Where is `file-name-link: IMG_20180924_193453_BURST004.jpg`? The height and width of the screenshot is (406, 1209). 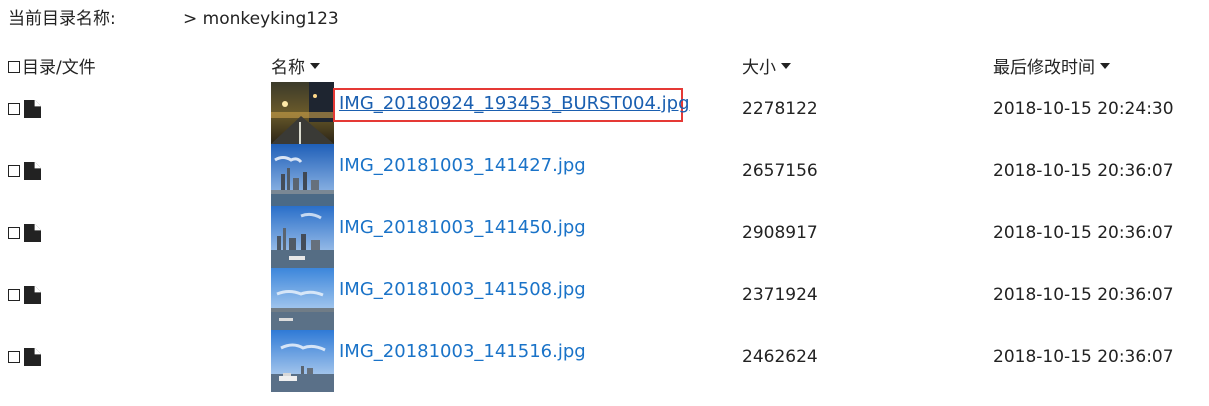 file-name-link: IMG_20180924_193453_BURST004.jpg is located at coordinates (514, 104).